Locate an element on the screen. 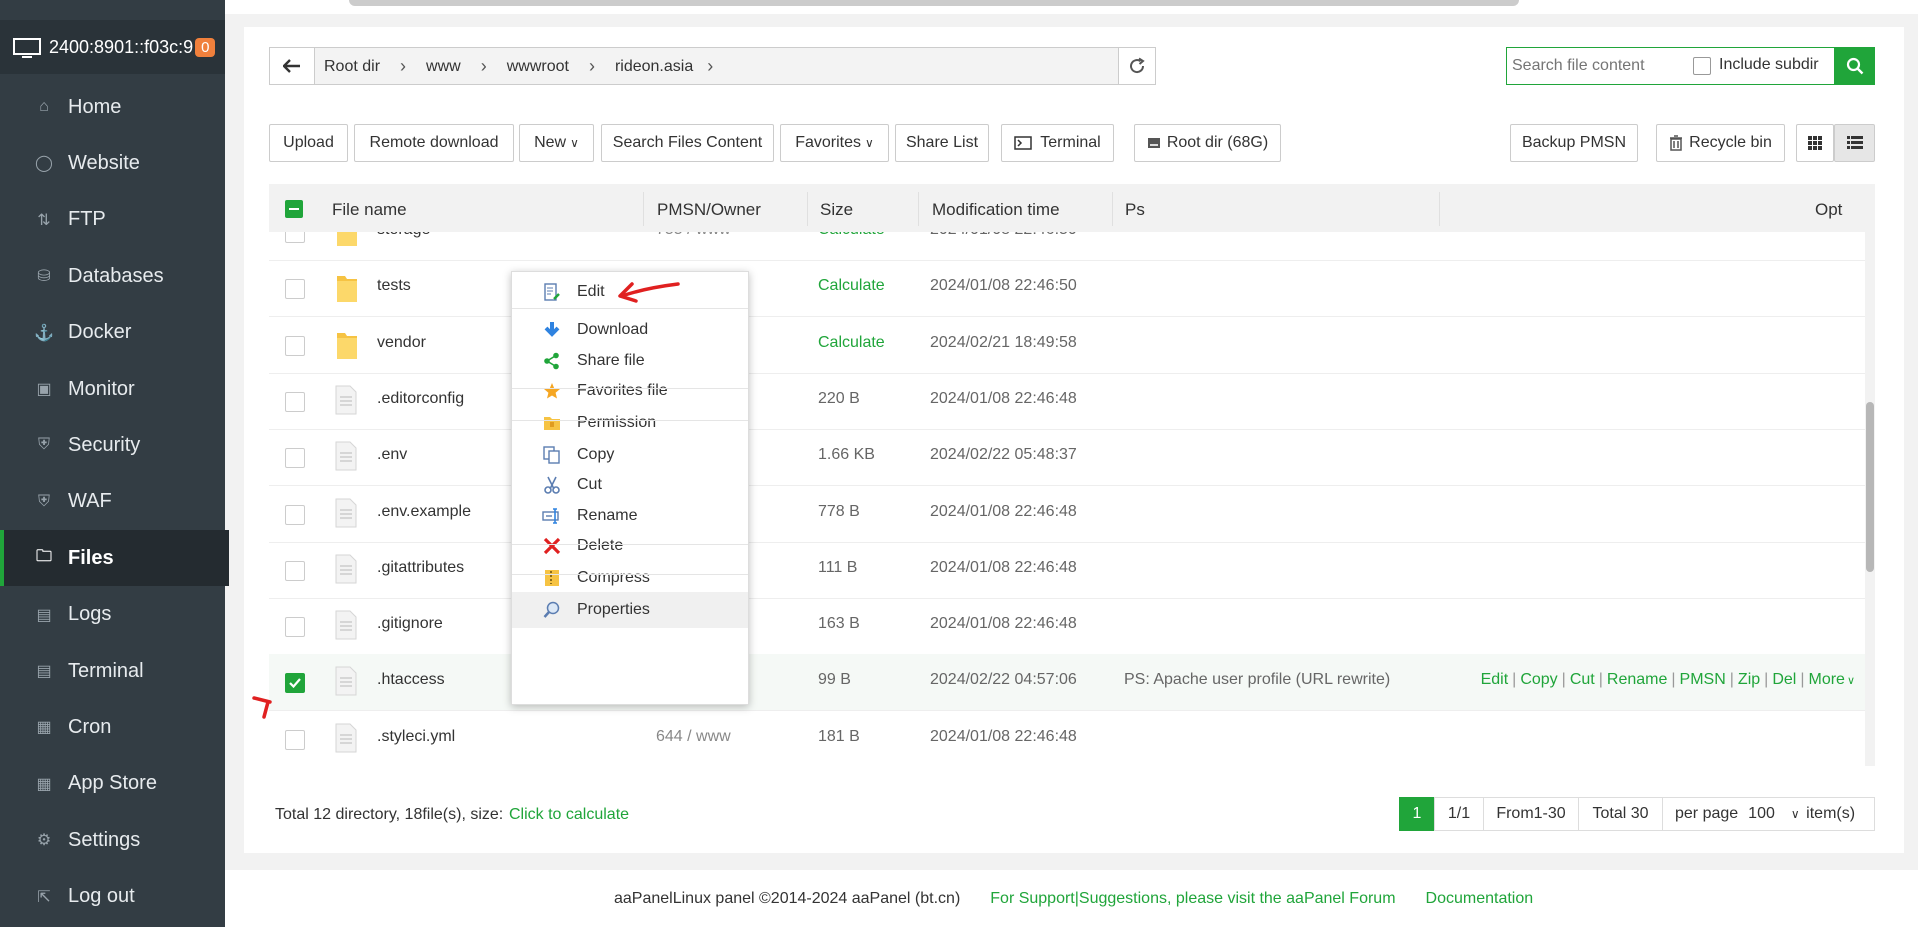 The width and height of the screenshot is (1918, 927). search-files-content-button: Search Files Content is located at coordinates (687, 143).